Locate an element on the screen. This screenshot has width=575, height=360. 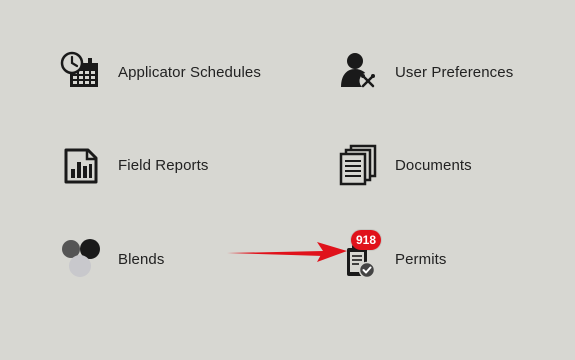
menu-item-field-reports: Field Reports is located at coordinates (175, 166).